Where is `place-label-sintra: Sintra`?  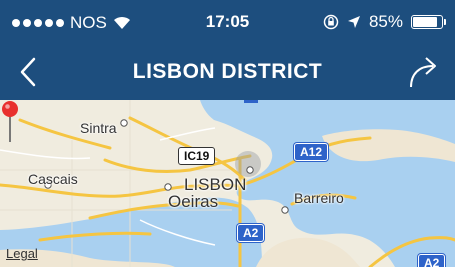
place-label-sintra: Sintra is located at coordinates (98, 128).